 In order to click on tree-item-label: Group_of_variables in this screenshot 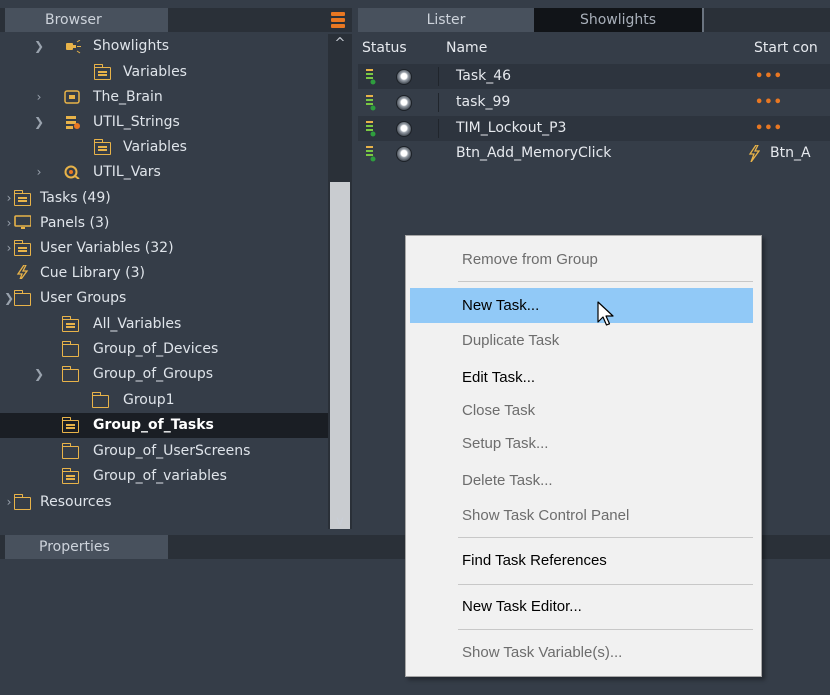, I will do `click(160, 476)`.